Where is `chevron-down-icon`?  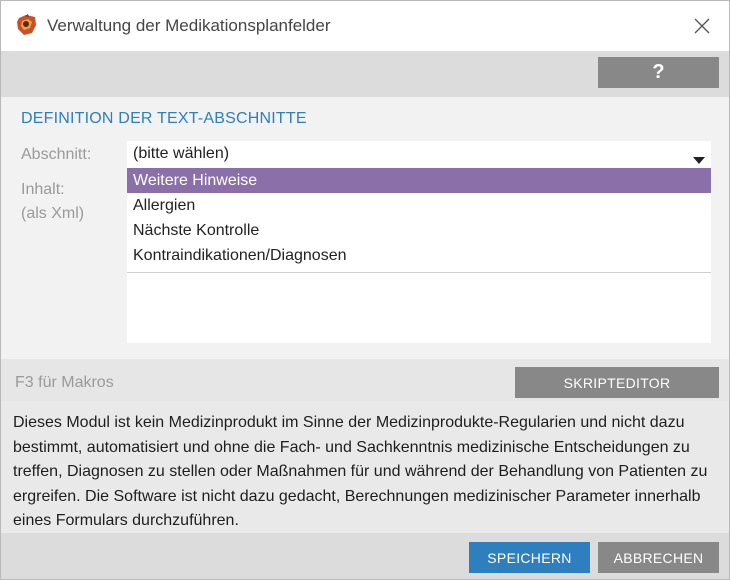 chevron-down-icon is located at coordinates (699, 160).